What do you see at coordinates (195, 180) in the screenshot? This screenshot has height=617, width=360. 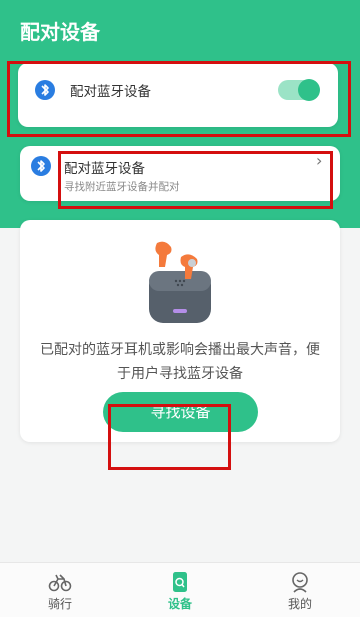 I see `highlight-box-pair-row` at bounding box center [195, 180].